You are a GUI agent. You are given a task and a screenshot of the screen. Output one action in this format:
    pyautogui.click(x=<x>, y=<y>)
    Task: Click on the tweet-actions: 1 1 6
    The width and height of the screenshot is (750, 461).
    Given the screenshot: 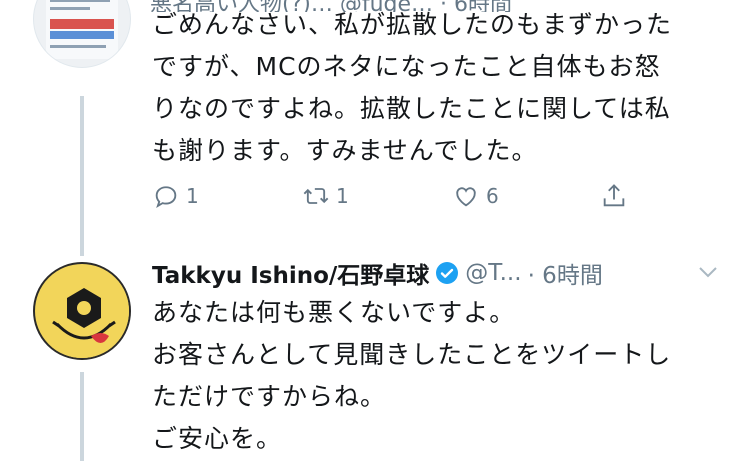 What is the action you would take?
    pyautogui.click(x=402, y=196)
    